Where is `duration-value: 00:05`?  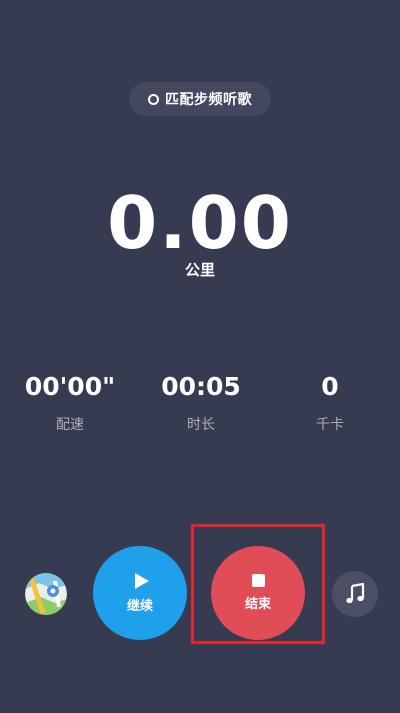 duration-value: 00:05 is located at coordinates (201, 386).